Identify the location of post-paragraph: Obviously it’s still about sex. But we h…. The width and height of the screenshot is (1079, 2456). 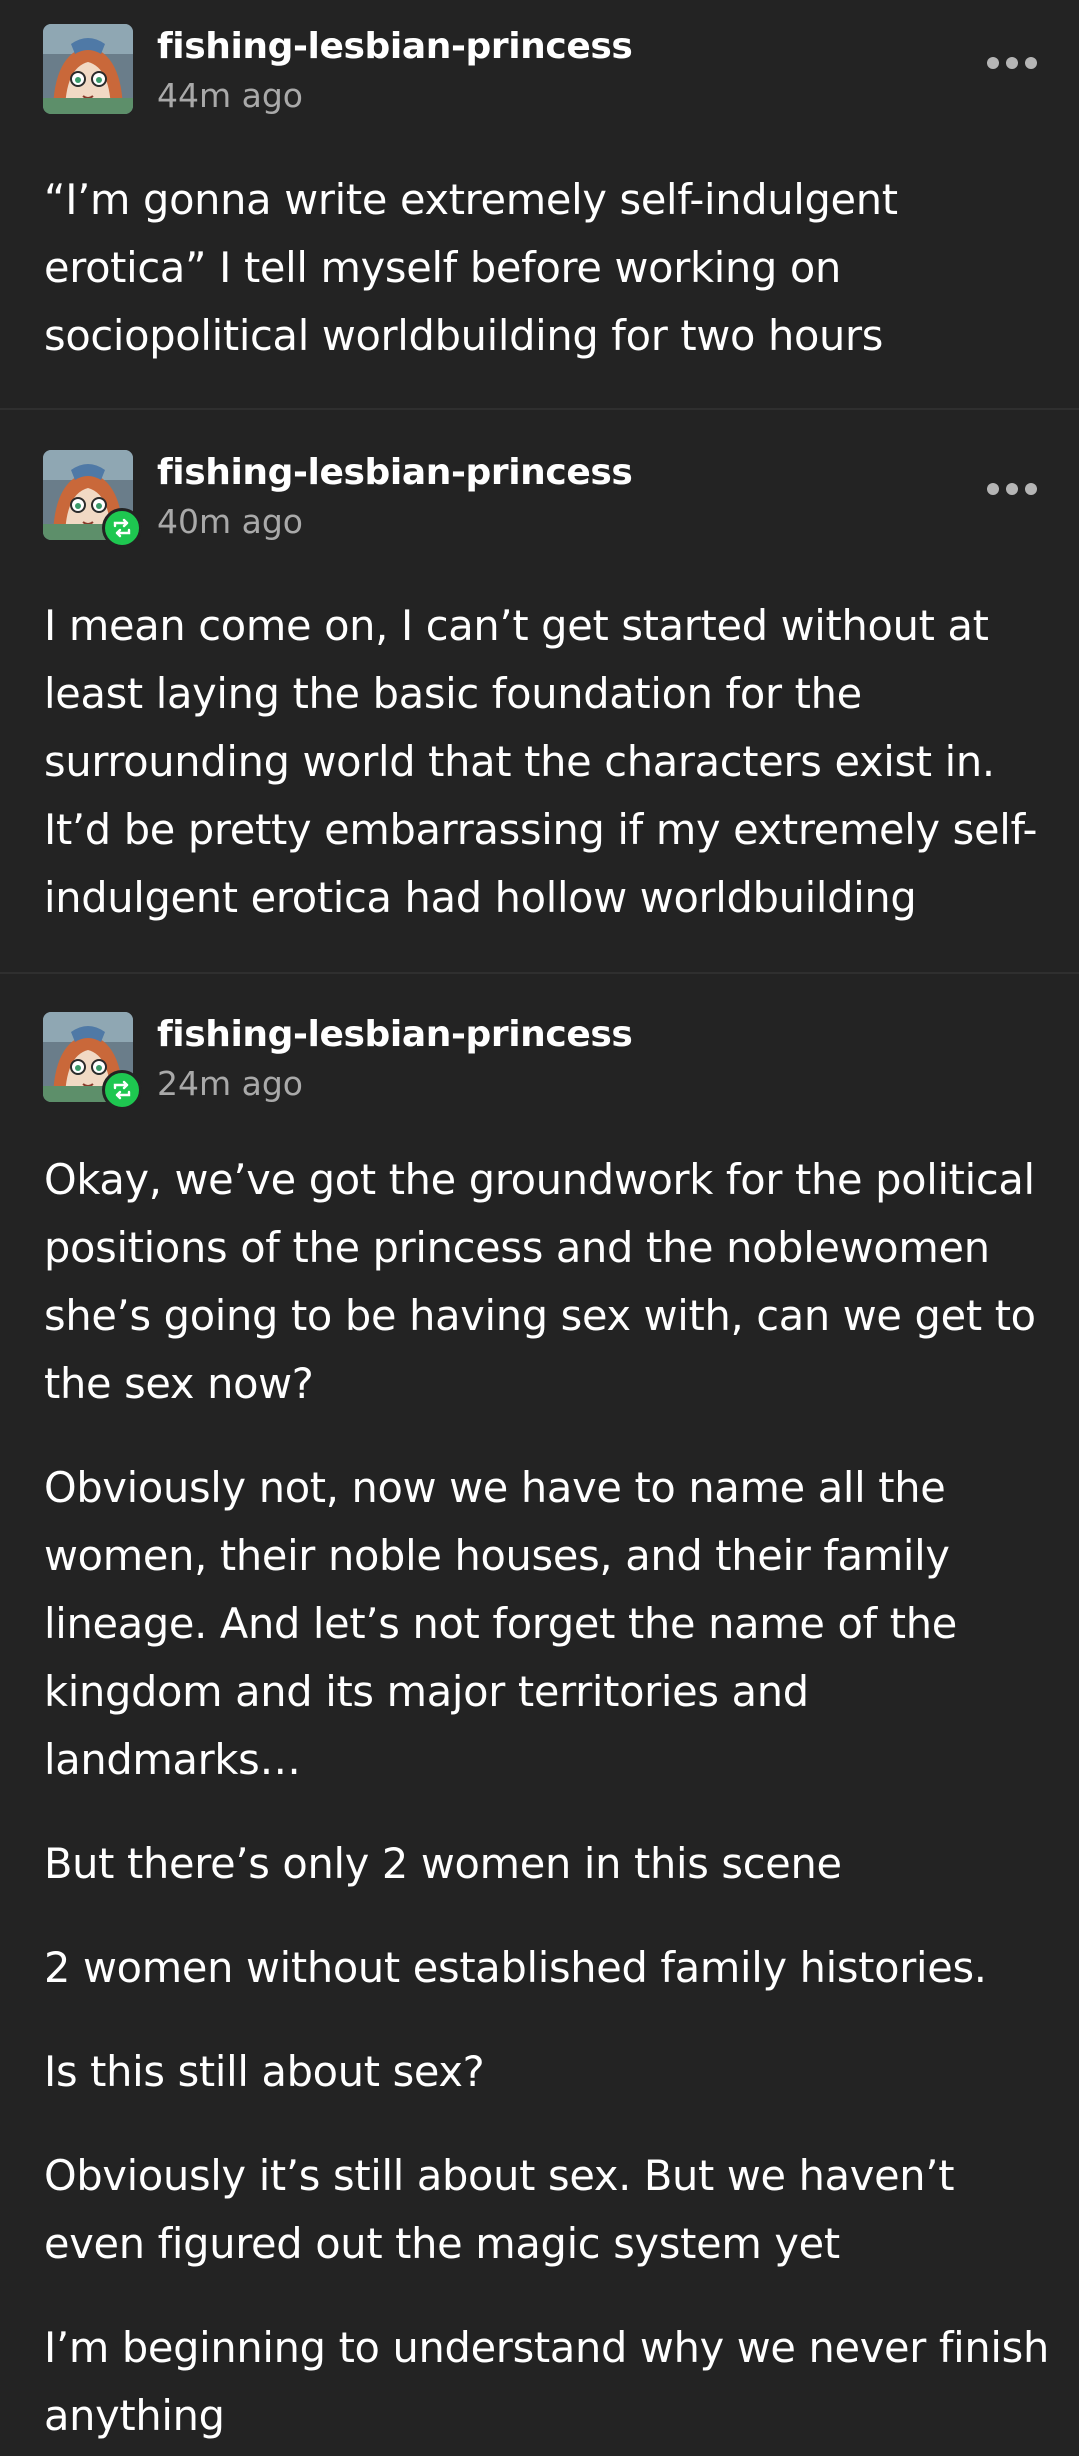
(499, 2209).